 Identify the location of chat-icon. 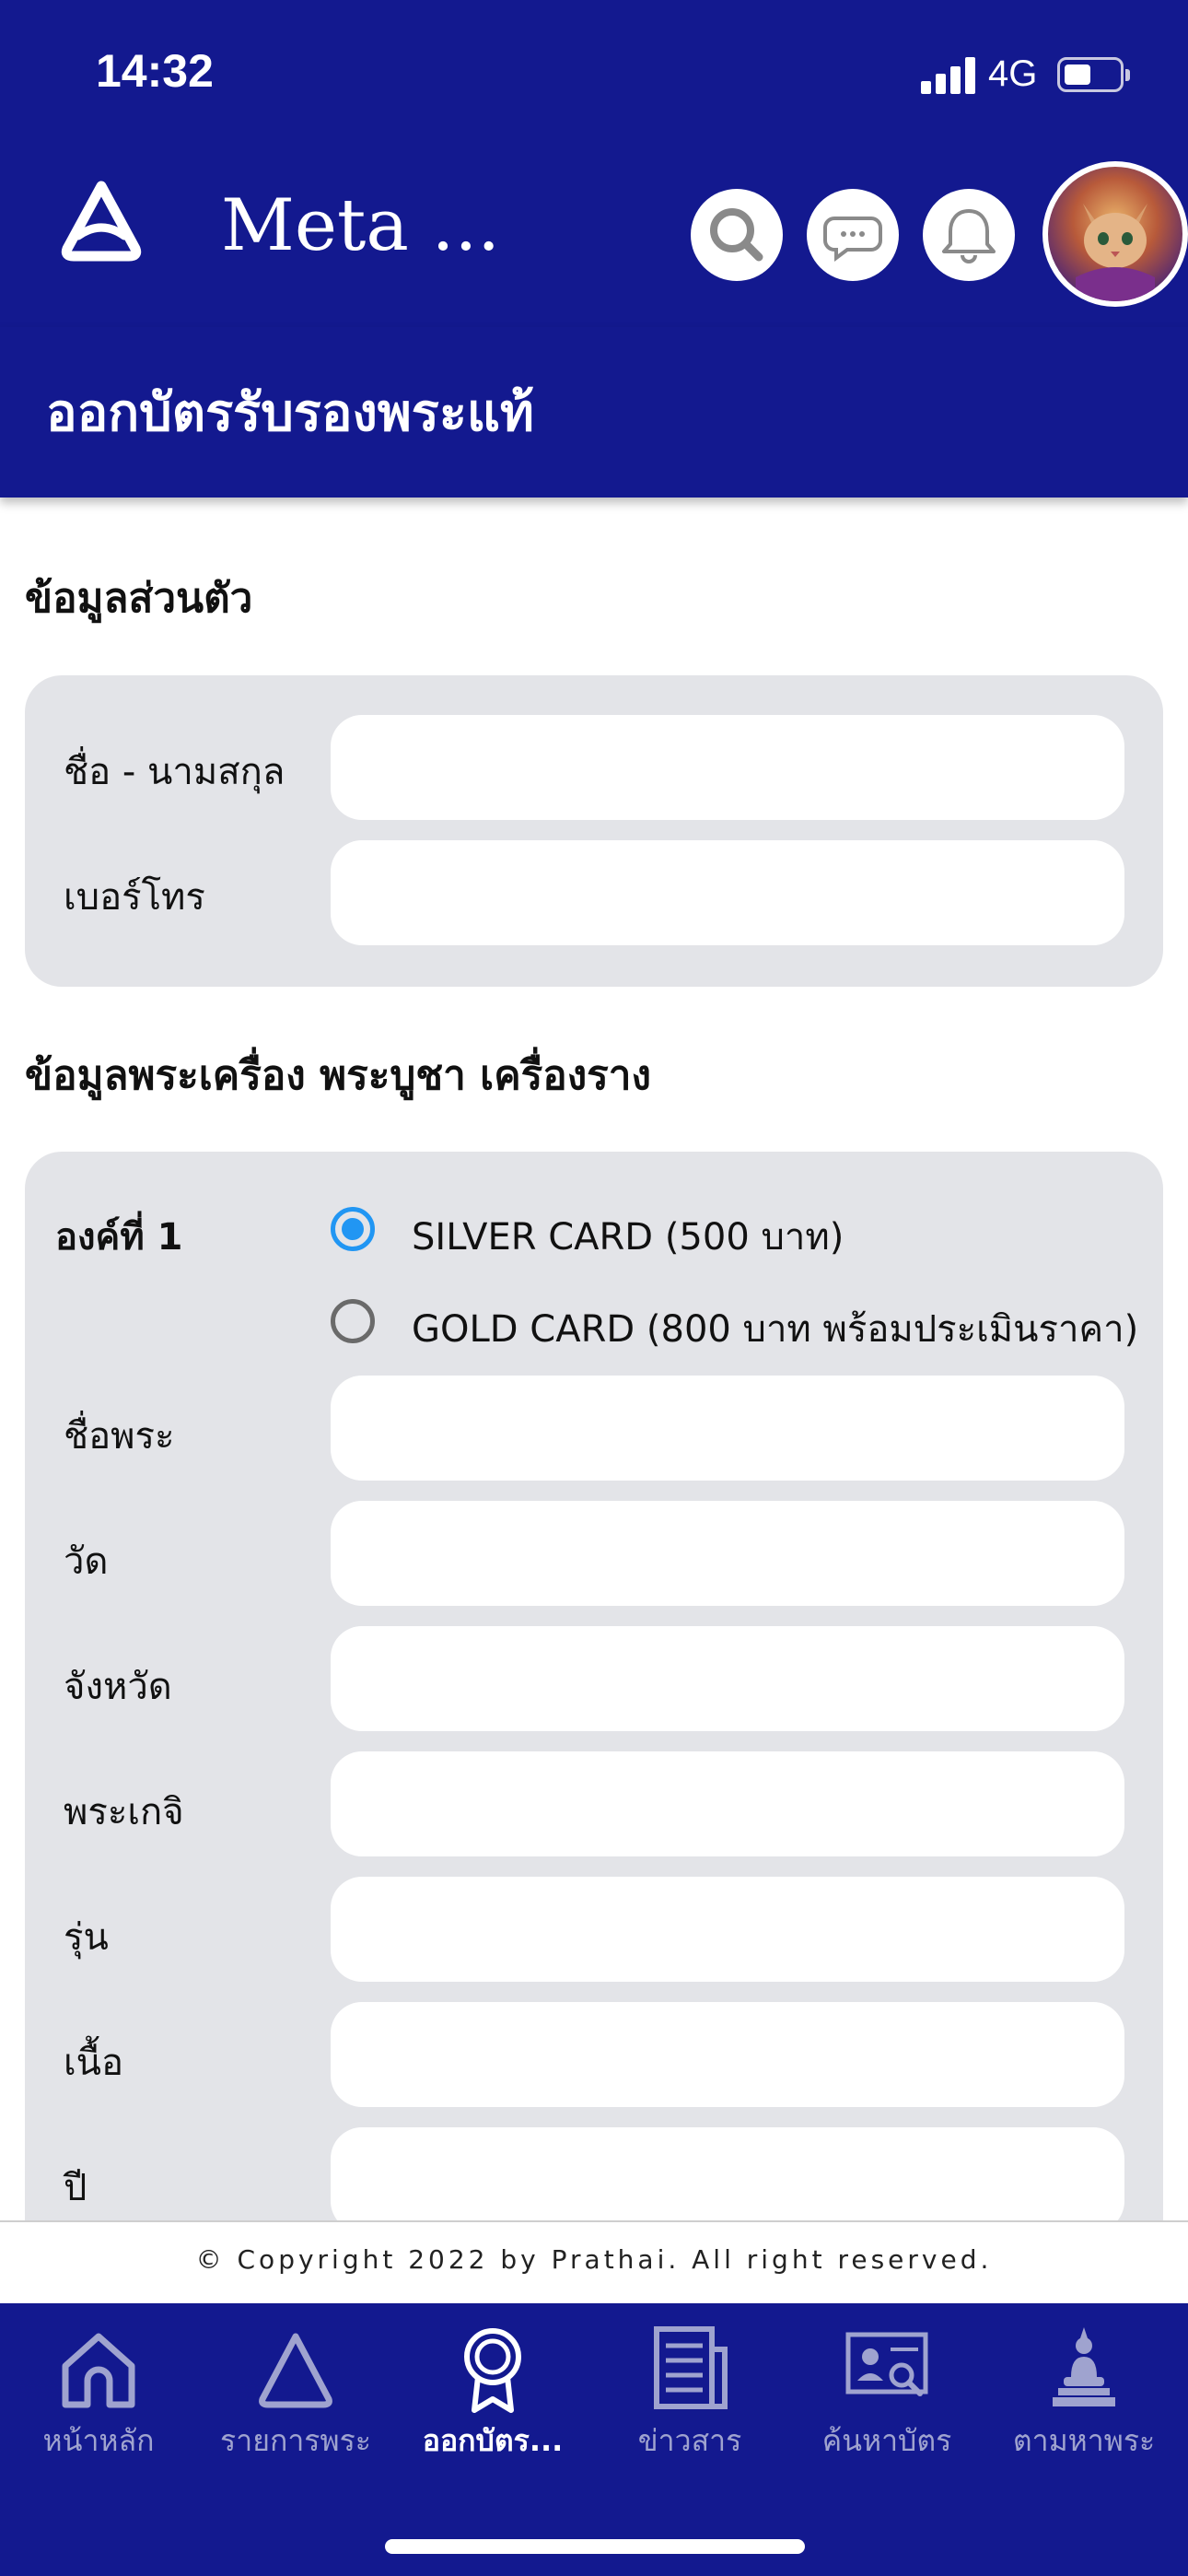
(852, 239).